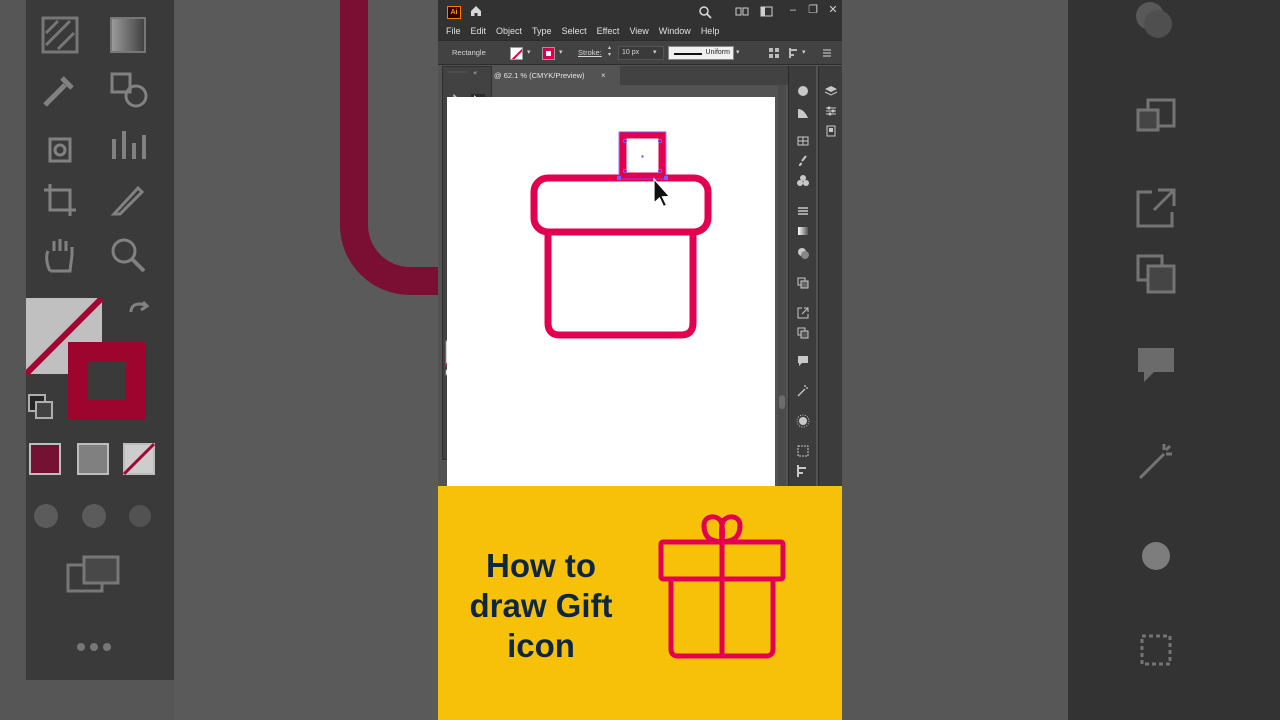 The height and width of the screenshot is (720, 1280). Describe the element at coordinates (833, 10) in the screenshot. I see `close-button: ✕` at that location.